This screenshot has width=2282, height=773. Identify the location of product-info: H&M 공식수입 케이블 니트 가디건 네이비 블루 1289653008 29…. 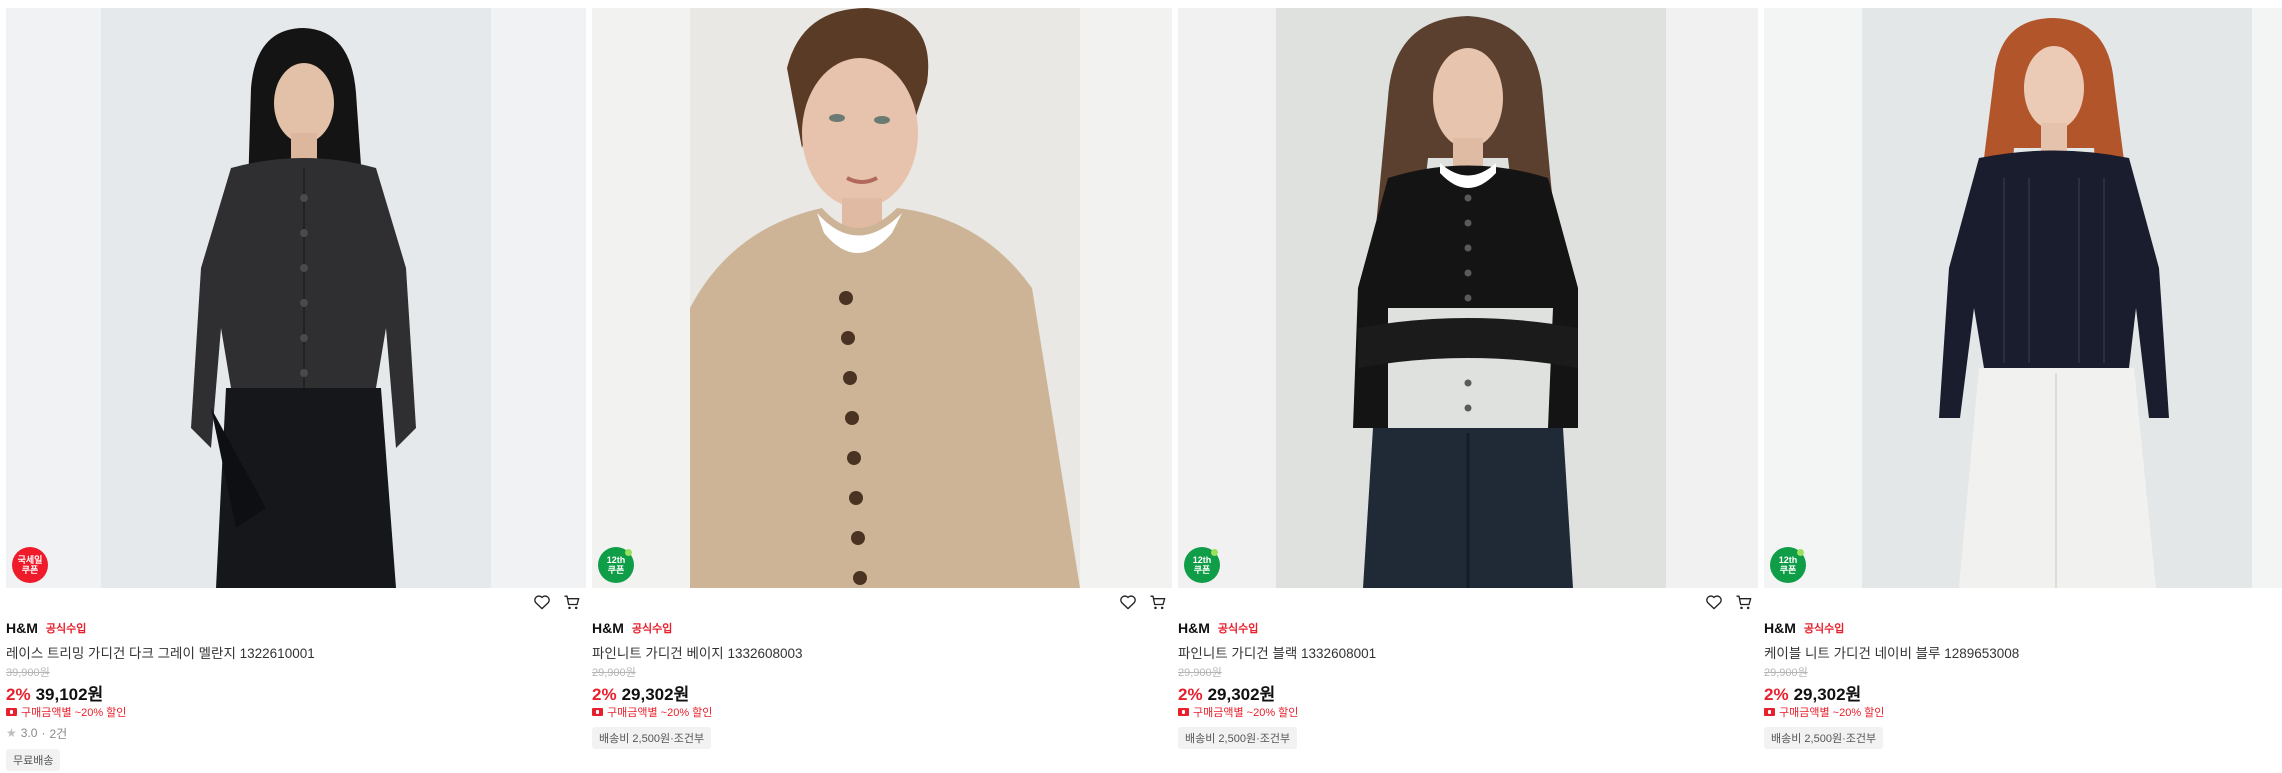
(2023, 668).